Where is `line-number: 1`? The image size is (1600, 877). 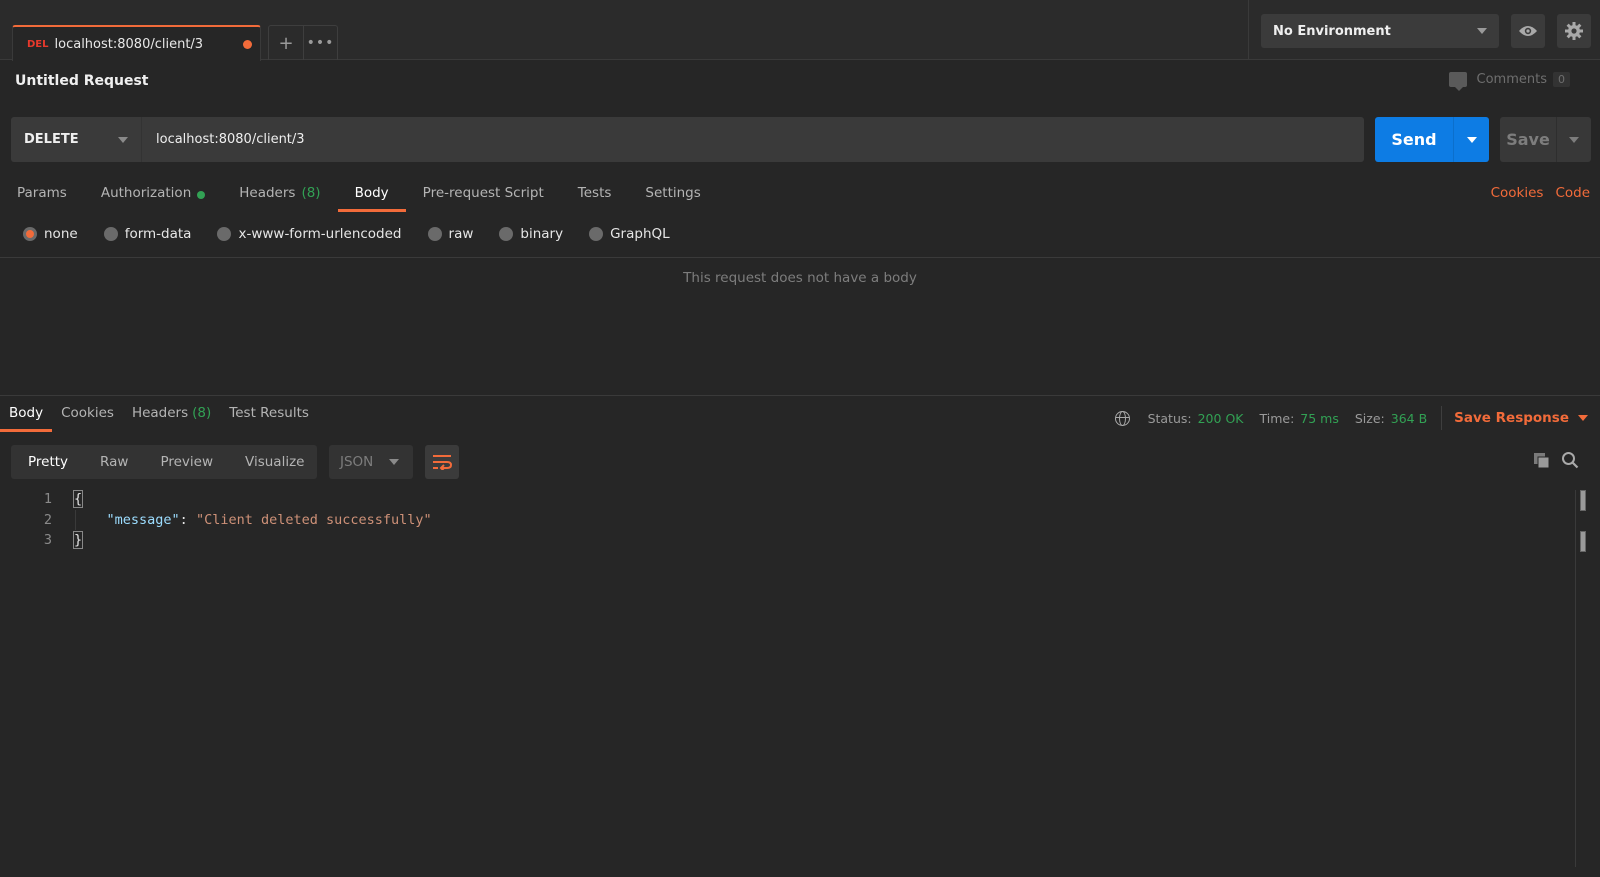 line-number: 1 is located at coordinates (47, 499).